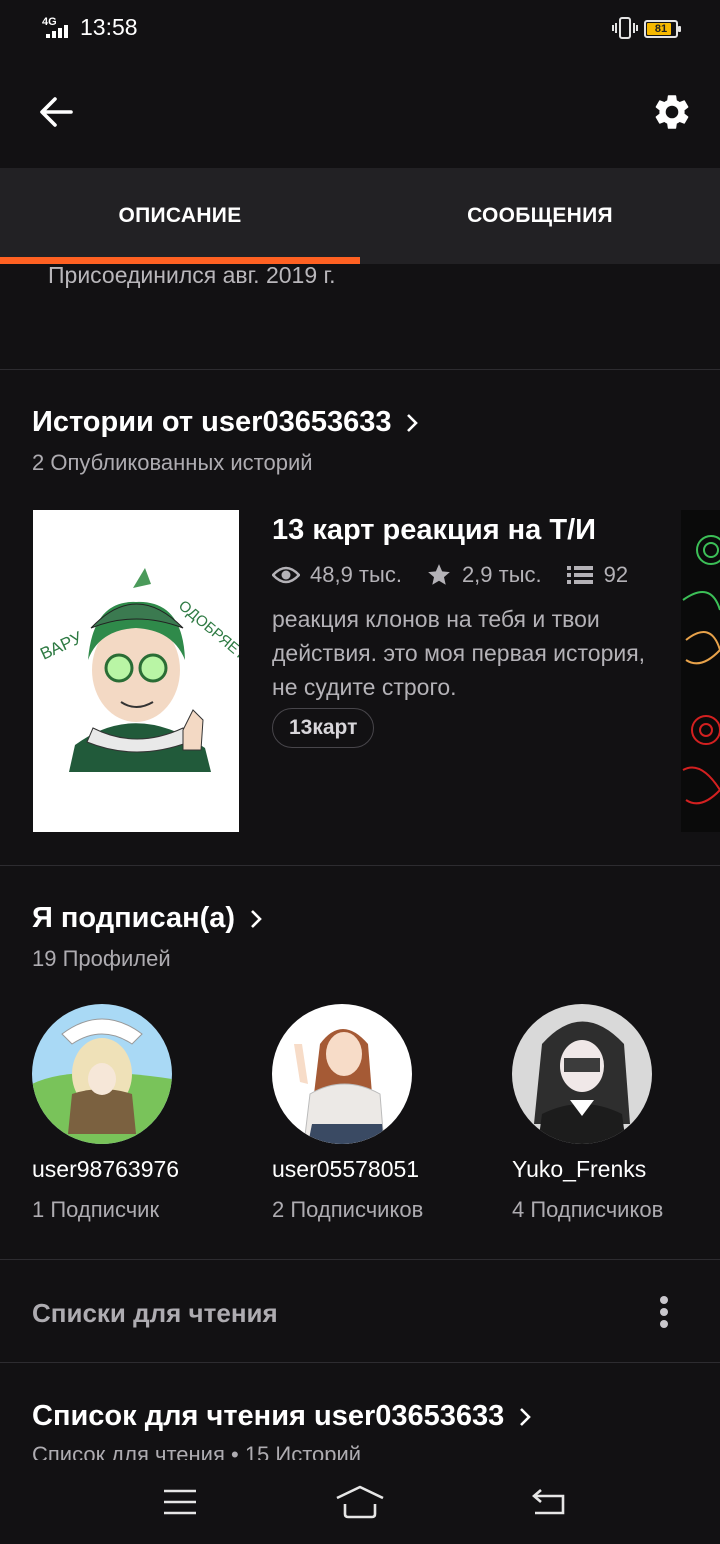 The image size is (720, 1544). I want to click on reading-lists-label: Списки для чтения, so click(155, 1313).